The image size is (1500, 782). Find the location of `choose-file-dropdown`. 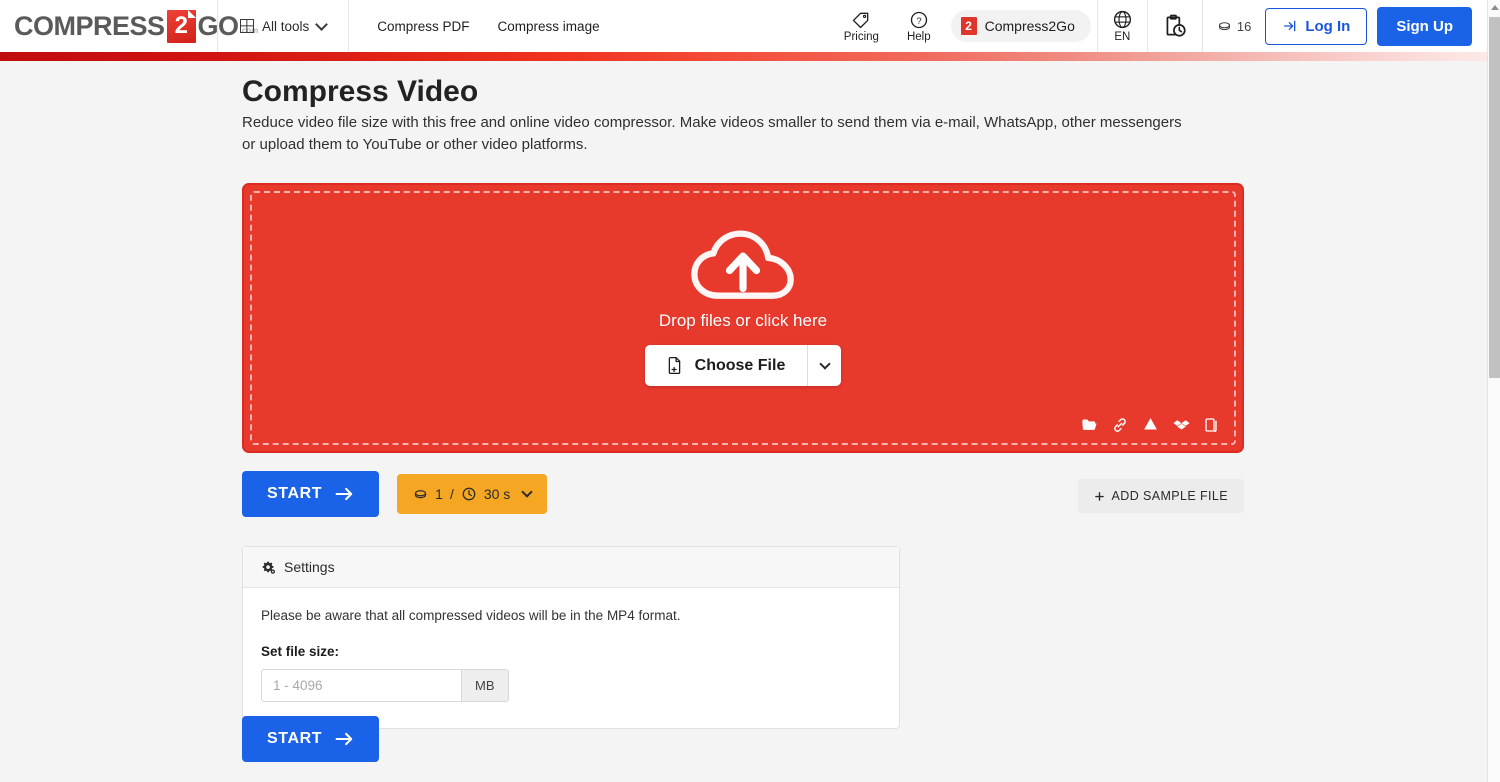

choose-file-dropdown is located at coordinates (824, 365).